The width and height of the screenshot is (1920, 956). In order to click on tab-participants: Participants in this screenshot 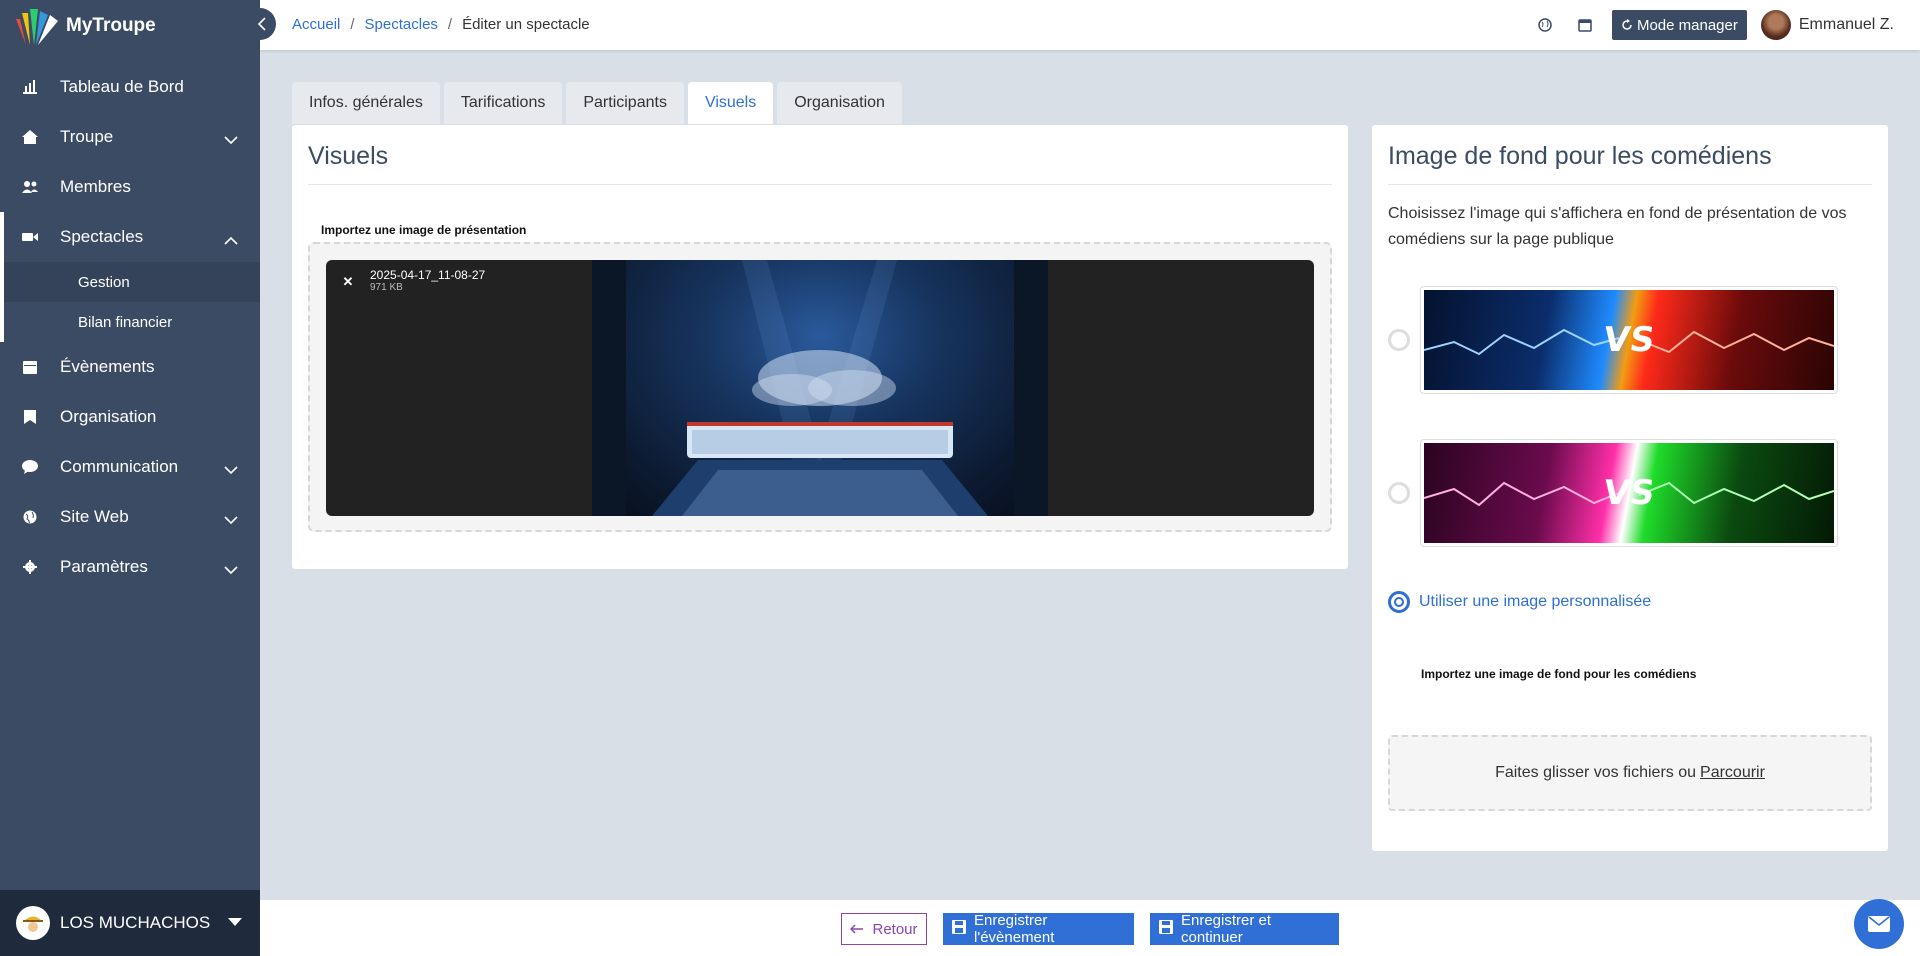, I will do `click(625, 103)`.